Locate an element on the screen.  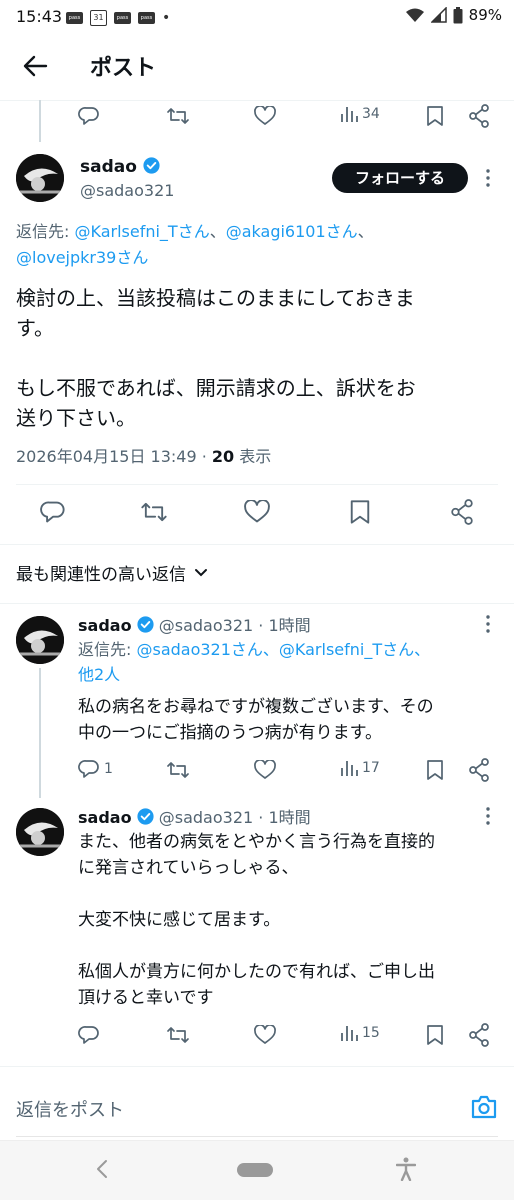
views-stat: 15 is located at coordinates (360, 1033).